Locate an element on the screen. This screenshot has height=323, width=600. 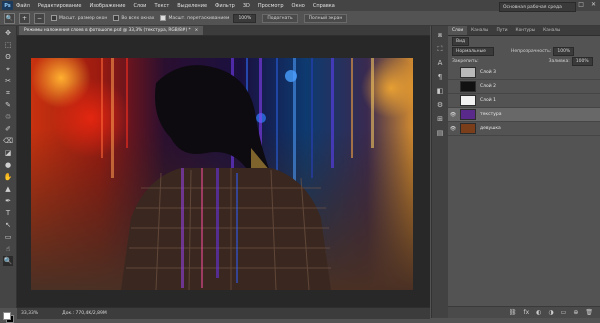
healing-brush-tool-icon: ✎ is located at coordinates (8, 105).